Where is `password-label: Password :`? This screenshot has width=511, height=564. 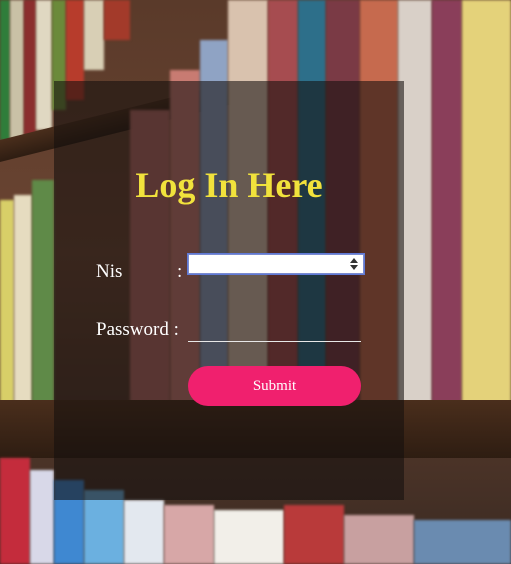 password-label: Password : is located at coordinates (137, 329).